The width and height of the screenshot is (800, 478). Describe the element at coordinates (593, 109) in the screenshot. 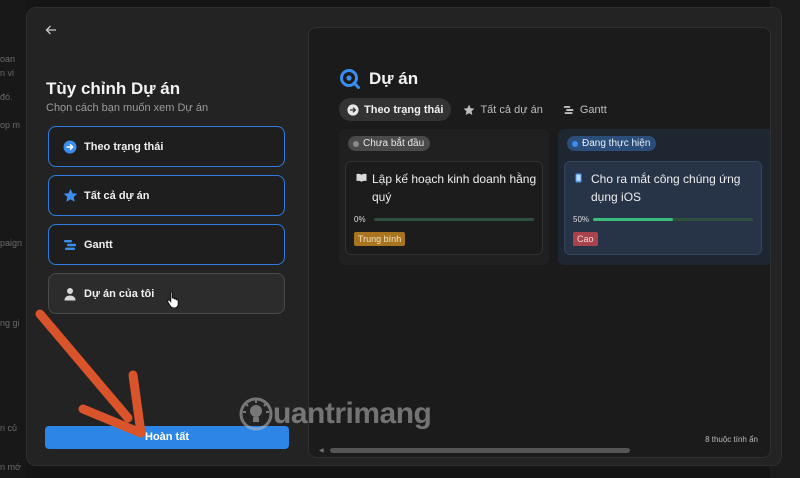

I see `tab-label: Gantt` at that location.